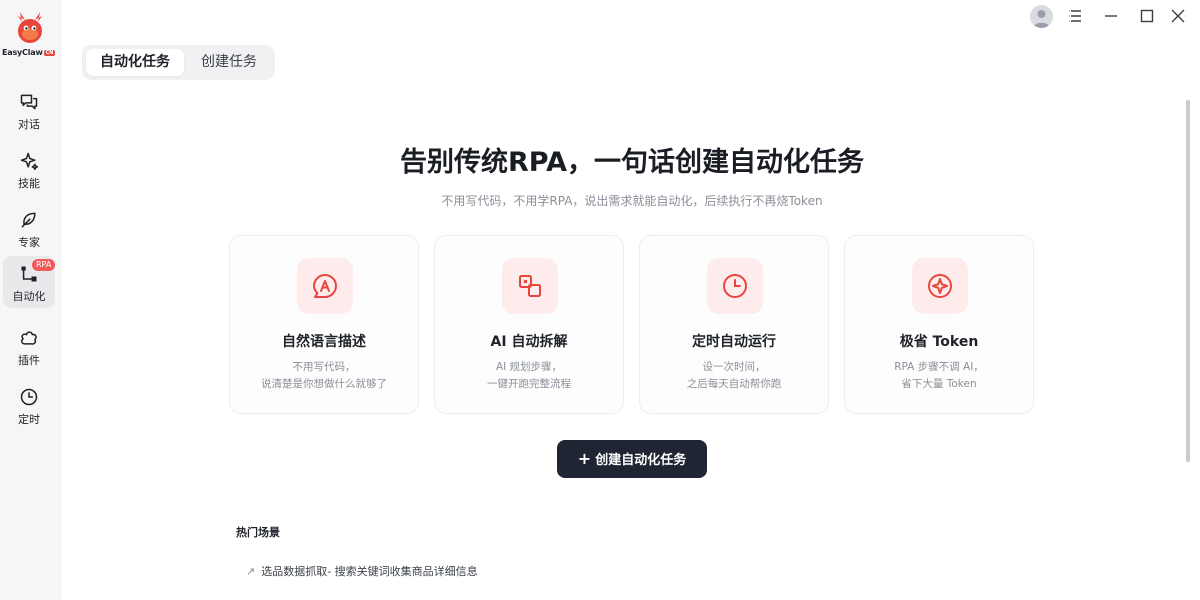  I want to click on minimize-button, so click(1111, 16).